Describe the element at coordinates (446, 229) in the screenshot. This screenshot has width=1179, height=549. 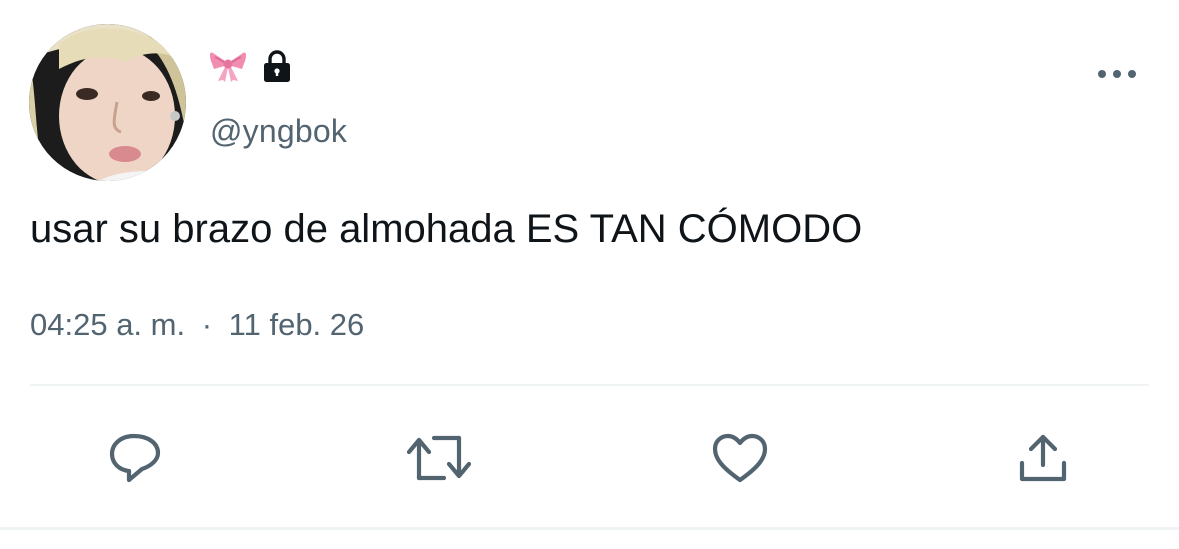
I see `tweet-text: usar su brazo de almohada ES TAN CÓMODO` at that location.